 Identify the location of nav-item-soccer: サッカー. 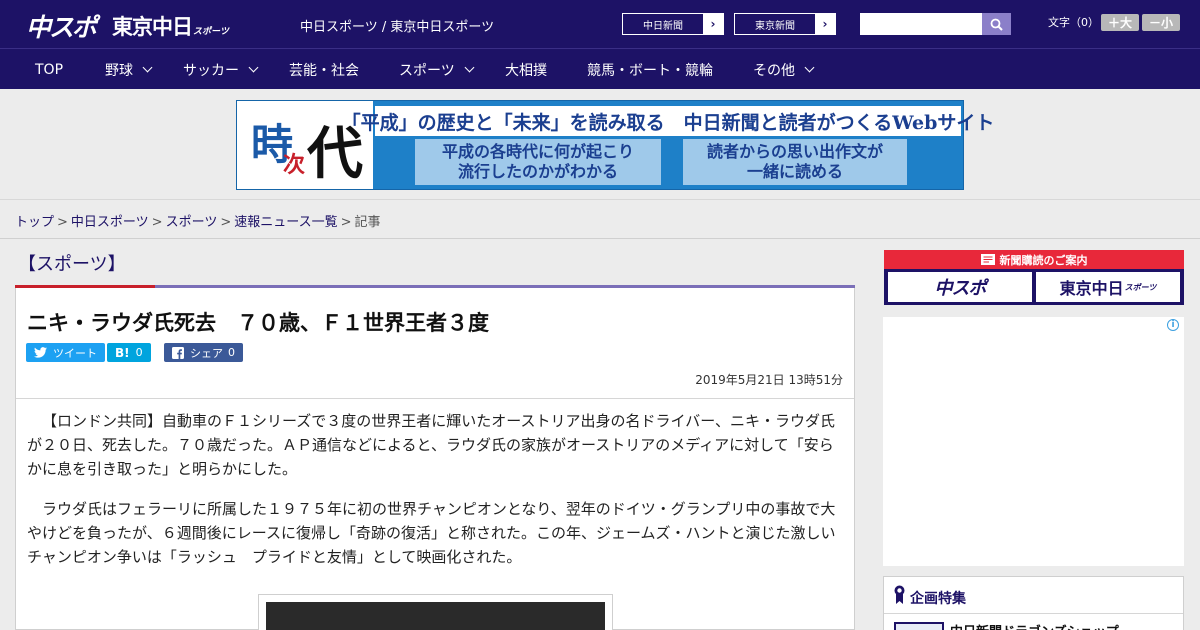
(221, 69).